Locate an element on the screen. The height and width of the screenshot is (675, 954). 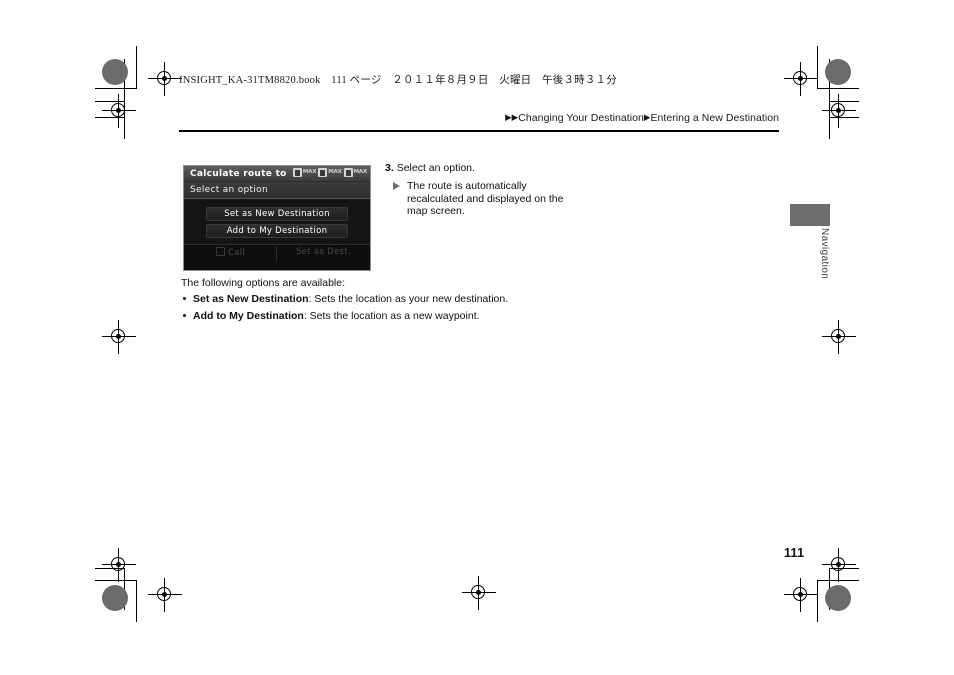
nav-title-bar: Calculate route to MAX MAX MAX is located at coordinates (277, 174).